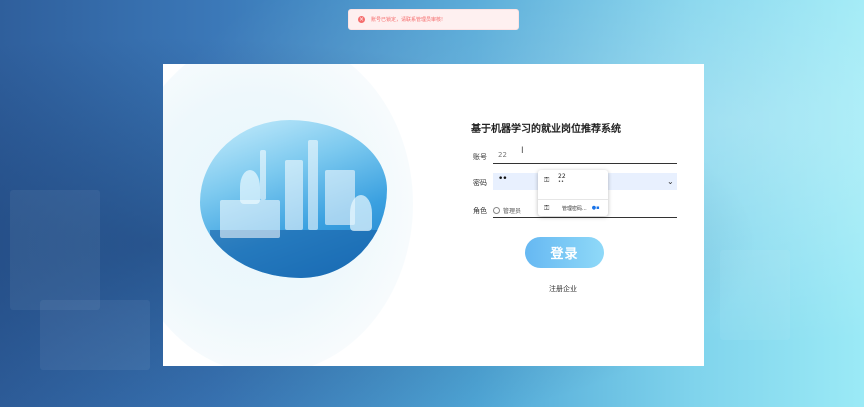 The image size is (864, 407). What do you see at coordinates (480, 157) in the screenshot?
I see `account-label: 账号` at bounding box center [480, 157].